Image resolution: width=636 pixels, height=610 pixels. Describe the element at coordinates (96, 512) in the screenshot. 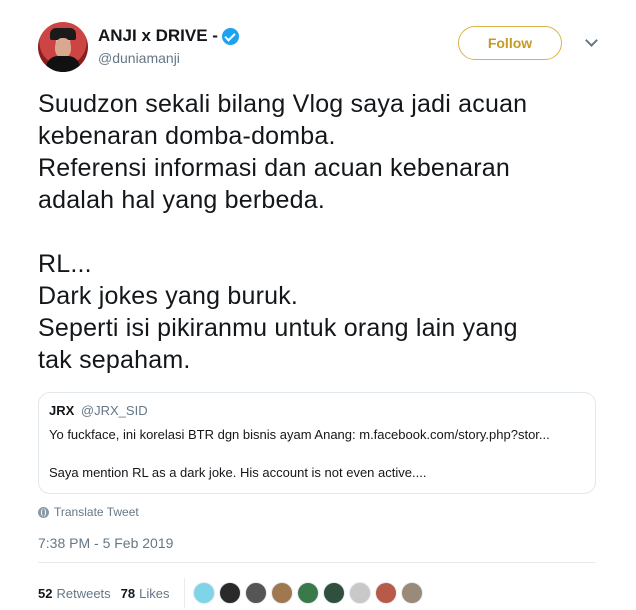

I see `translate-label: Translate Tweet` at that location.